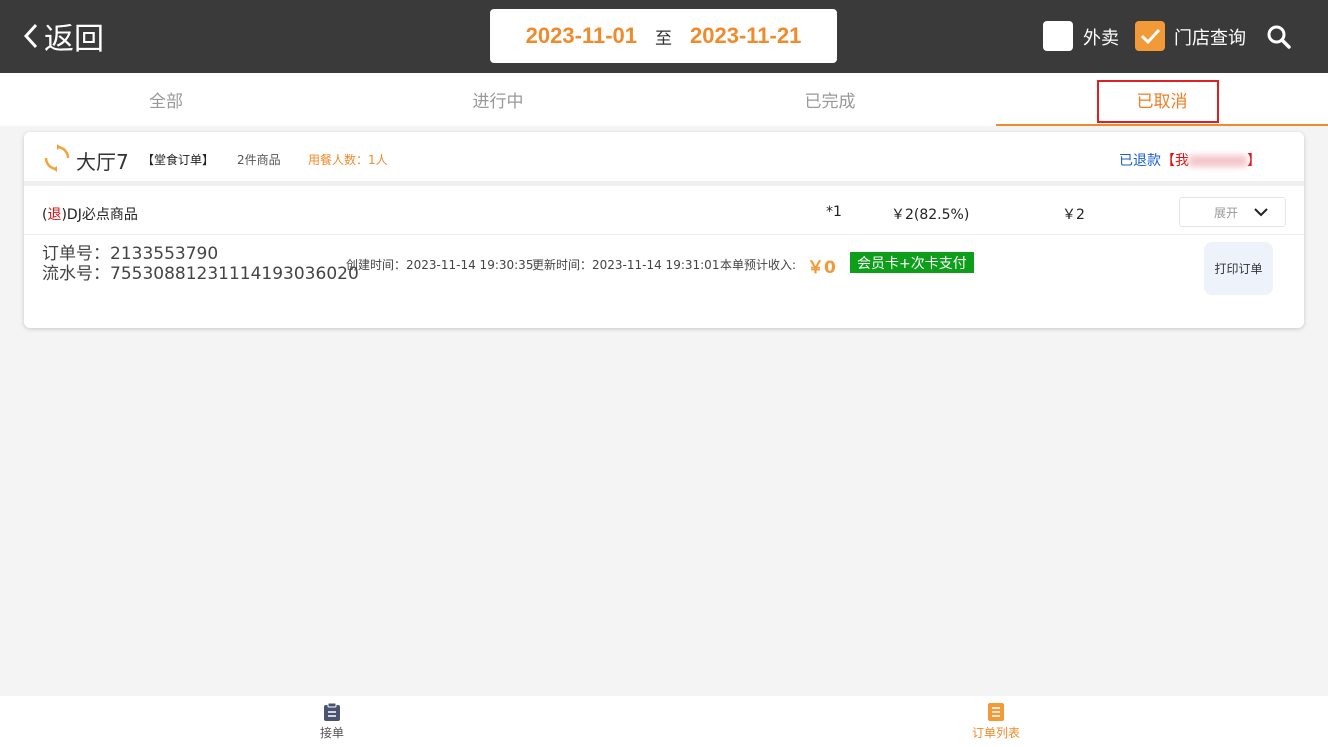 The height and width of the screenshot is (747, 1328). I want to click on item-name: (退)DJ必点商品, so click(90, 214).